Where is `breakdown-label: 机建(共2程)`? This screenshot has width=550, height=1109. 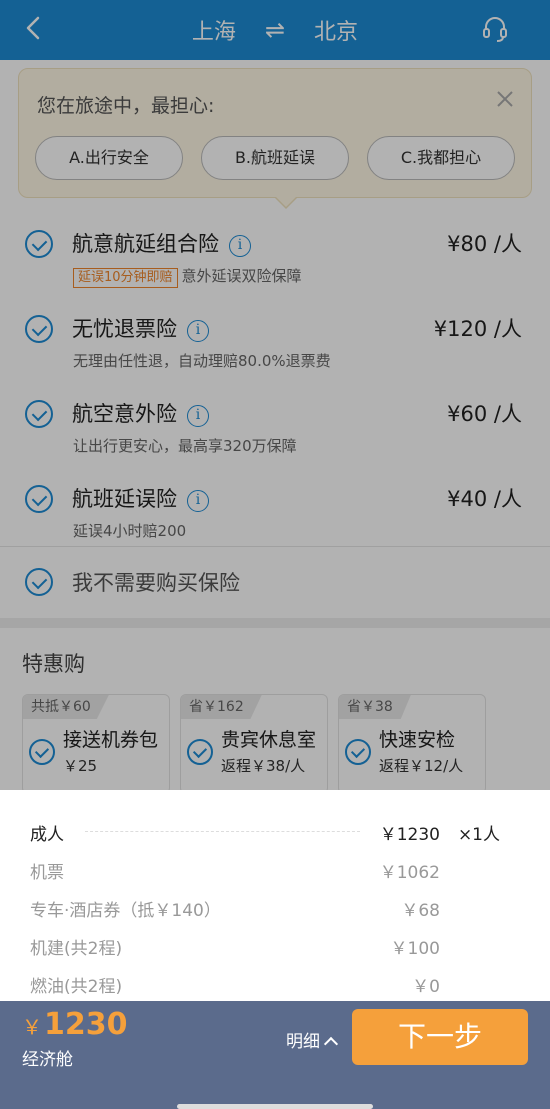 breakdown-label: 机建(共2程) is located at coordinates (76, 949).